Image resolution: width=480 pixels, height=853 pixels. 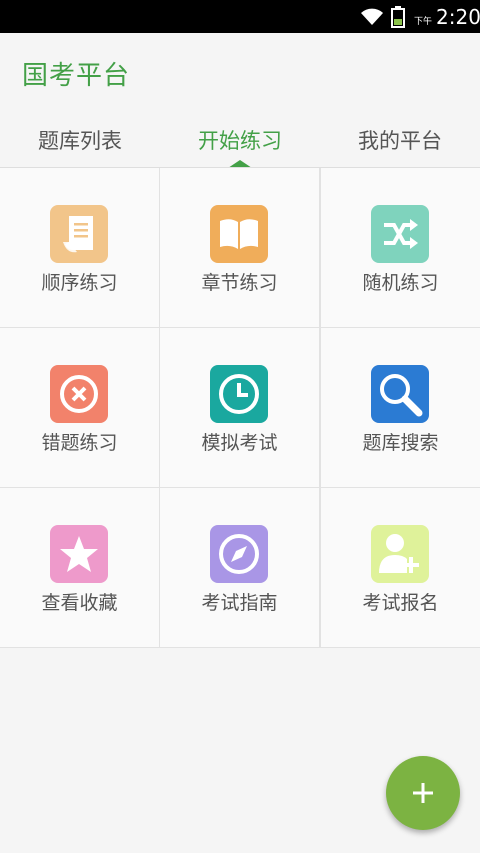 What do you see at coordinates (423, 22) in the screenshot?
I see `status-ampm: 下午` at bounding box center [423, 22].